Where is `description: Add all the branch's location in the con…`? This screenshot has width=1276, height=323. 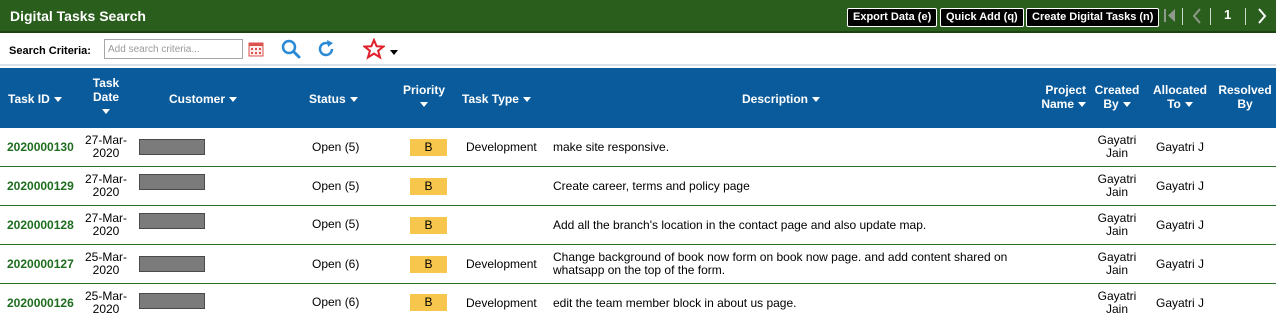 description: Add all the branch's location in the con… is located at coordinates (740, 225).